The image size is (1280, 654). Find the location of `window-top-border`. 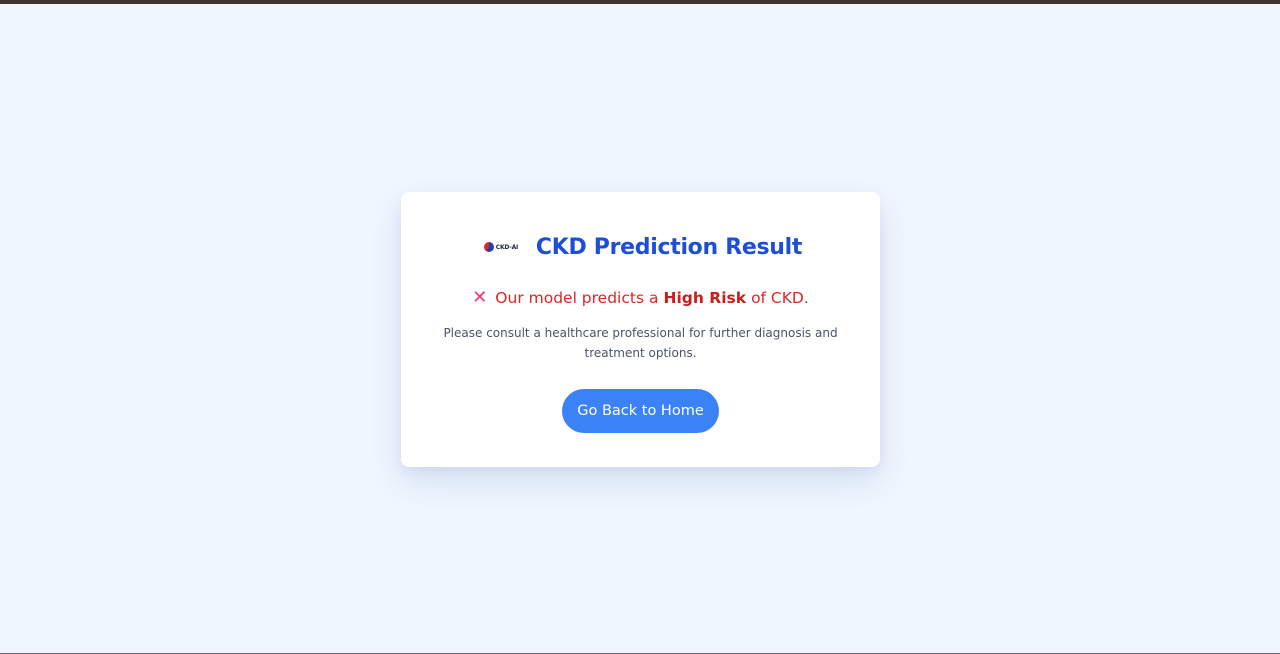

window-top-border is located at coordinates (640, 2).